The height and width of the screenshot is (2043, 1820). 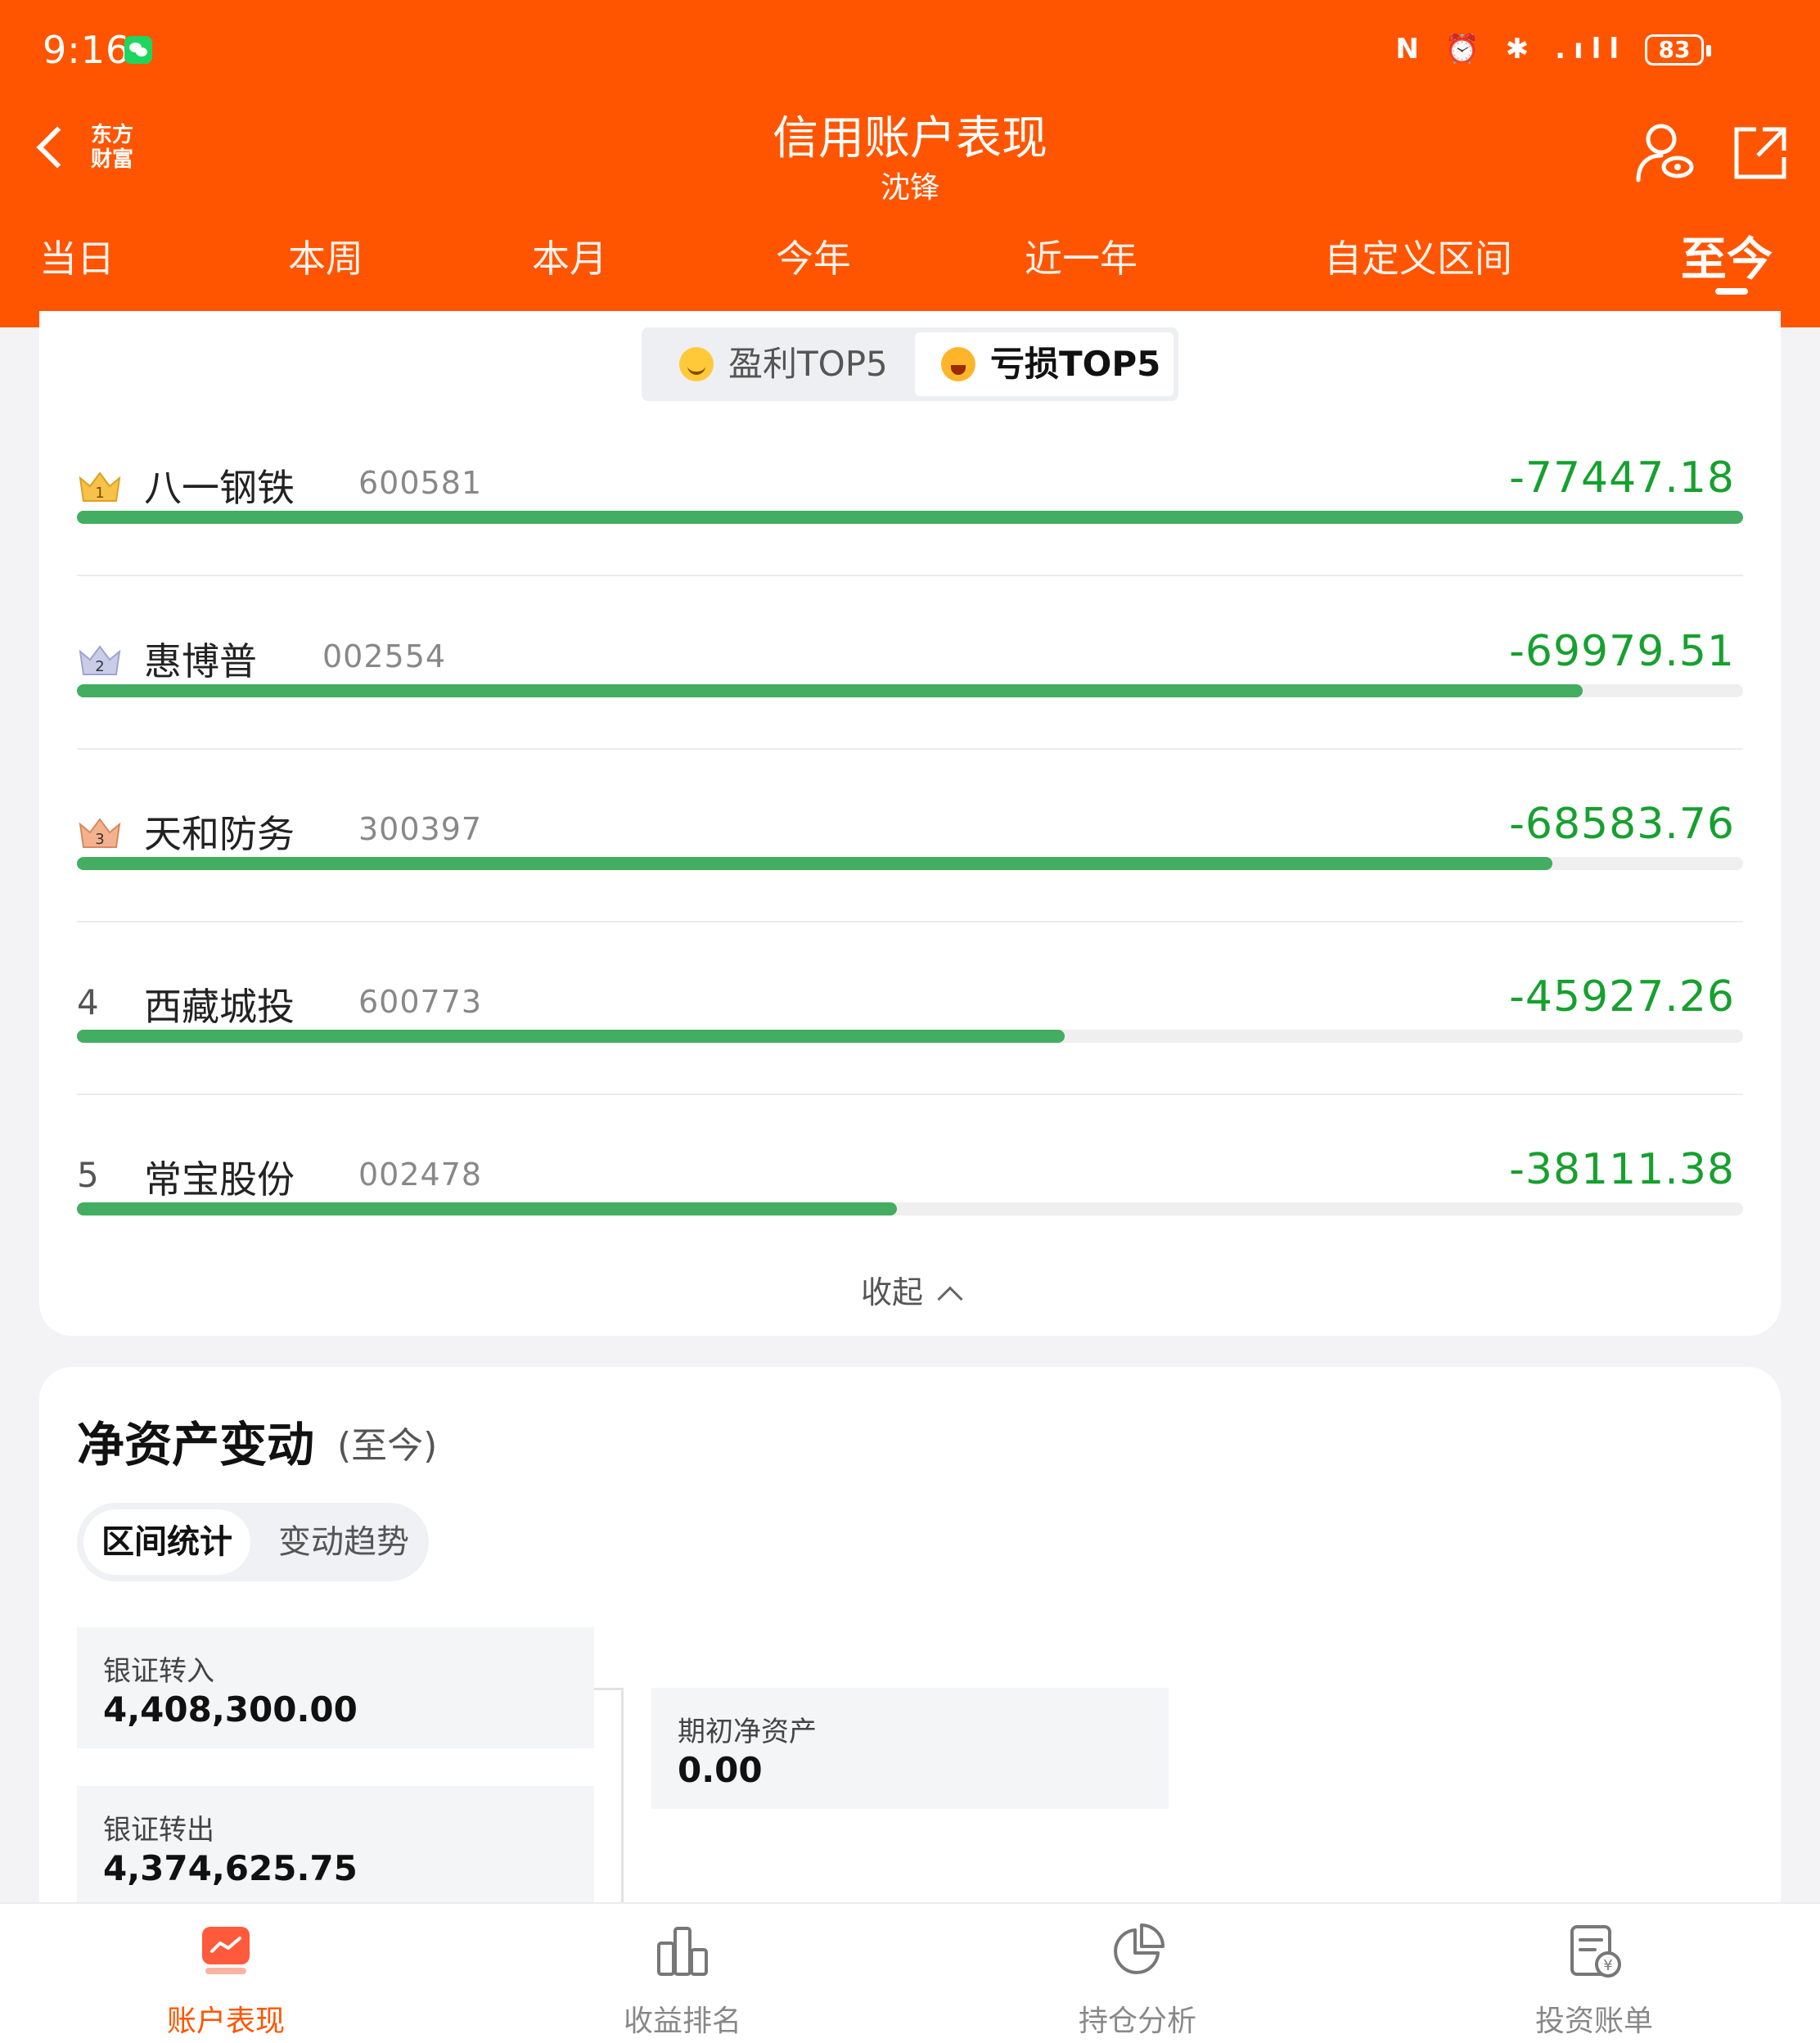 I want to click on tab-this-year: 今年, so click(x=814, y=256).